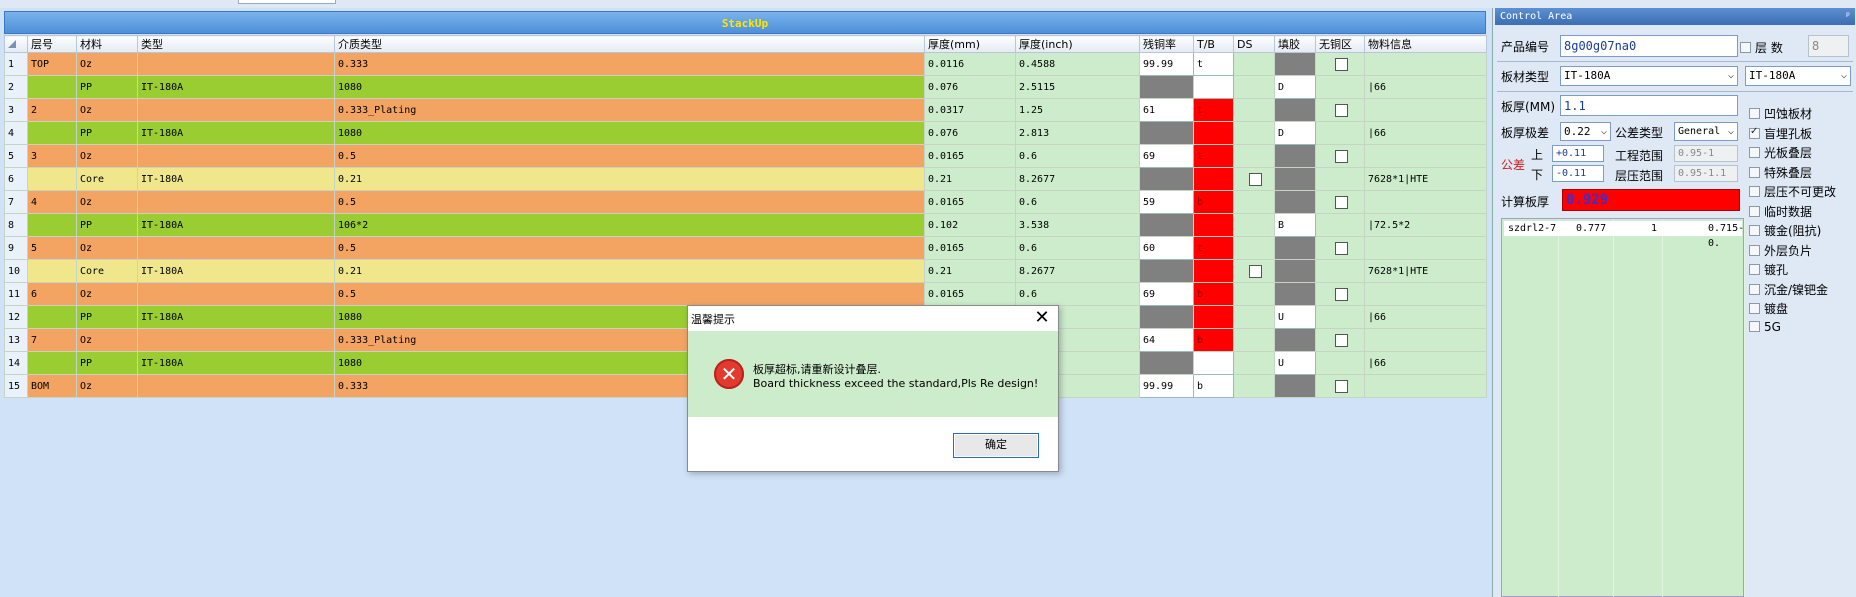  Describe the element at coordinates (52, 340) in the screenshot. I see `layer-cell: 7` at that location.